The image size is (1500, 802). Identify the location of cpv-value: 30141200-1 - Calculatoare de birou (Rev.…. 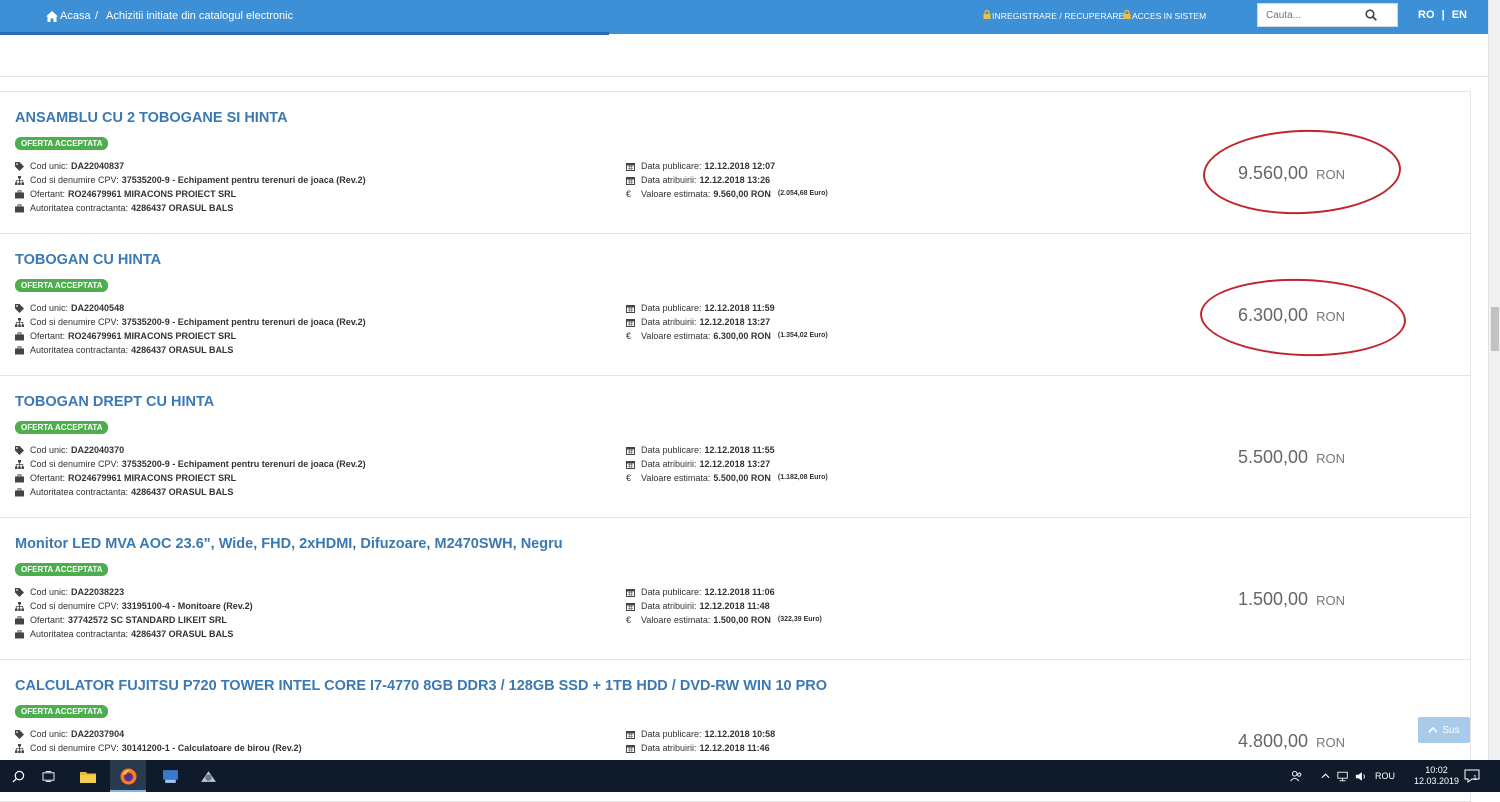
(211, 748).